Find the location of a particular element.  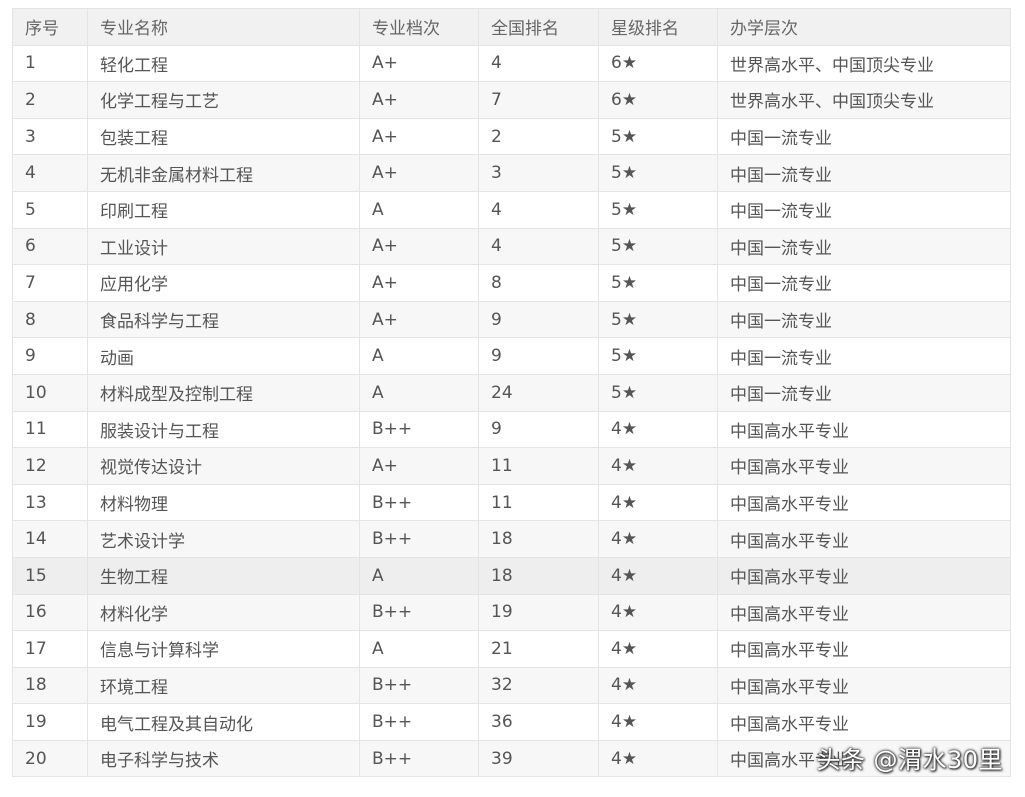

table-row: 19 电气工程及其自动化 B++ 36 4★ 中国高水平专业 is located at coordinates (511, 722).